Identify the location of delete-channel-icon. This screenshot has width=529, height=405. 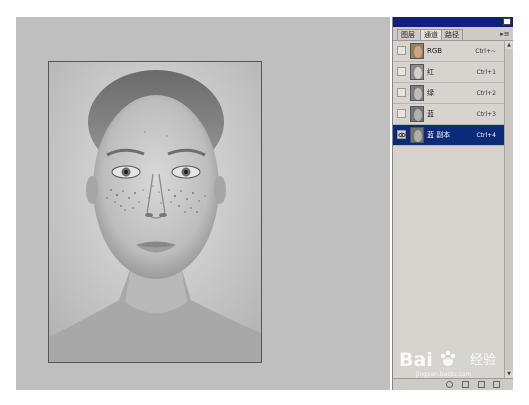
(496, 384).